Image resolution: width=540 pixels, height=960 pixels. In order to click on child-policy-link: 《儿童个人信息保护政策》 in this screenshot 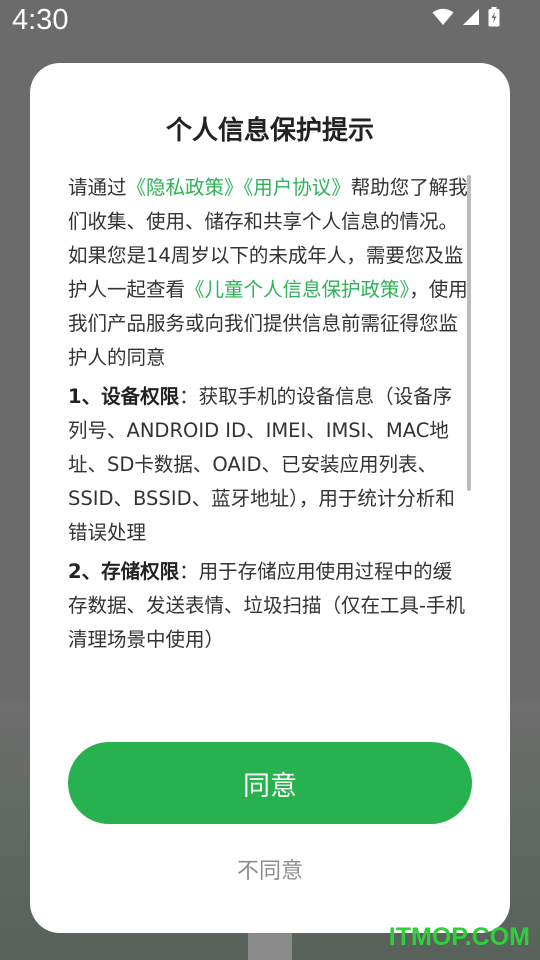, I will do `click(297, 289)`.